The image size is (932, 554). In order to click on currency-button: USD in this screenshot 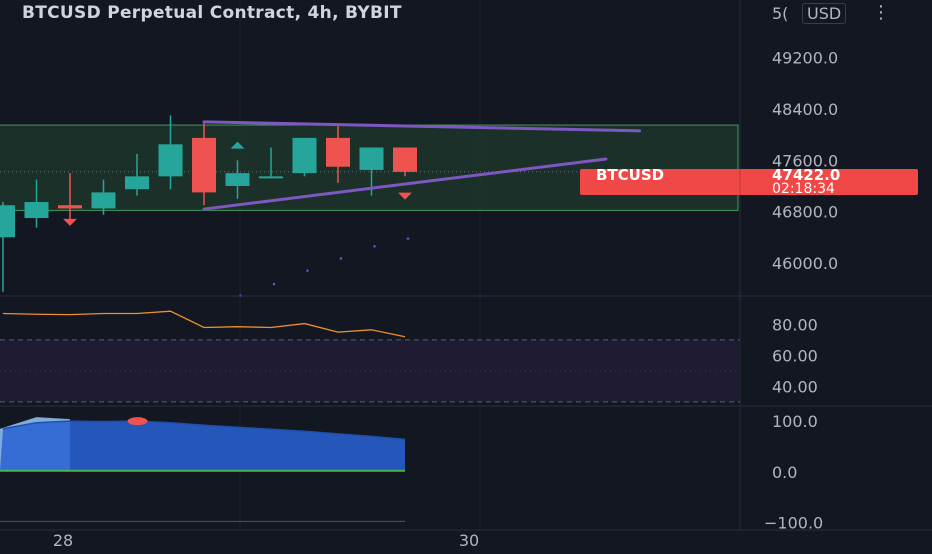, I will do `click(824, 13)`.